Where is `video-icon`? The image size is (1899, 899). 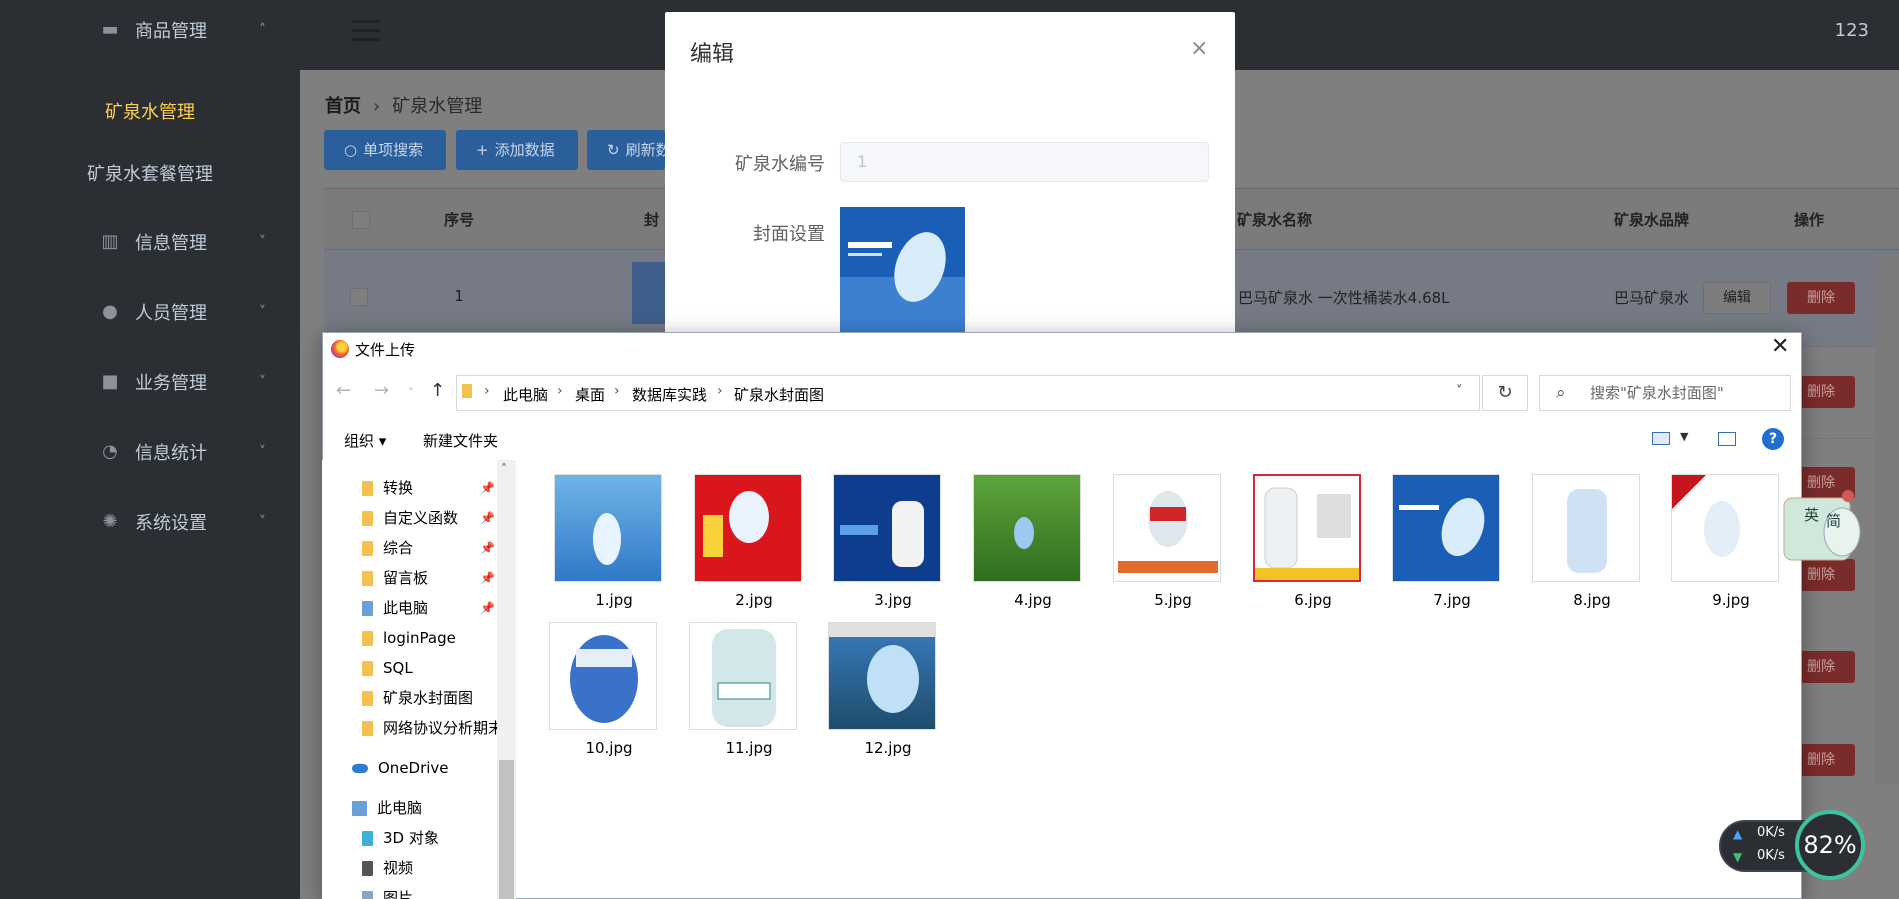 video-icon is located at coordinates (367, 868).